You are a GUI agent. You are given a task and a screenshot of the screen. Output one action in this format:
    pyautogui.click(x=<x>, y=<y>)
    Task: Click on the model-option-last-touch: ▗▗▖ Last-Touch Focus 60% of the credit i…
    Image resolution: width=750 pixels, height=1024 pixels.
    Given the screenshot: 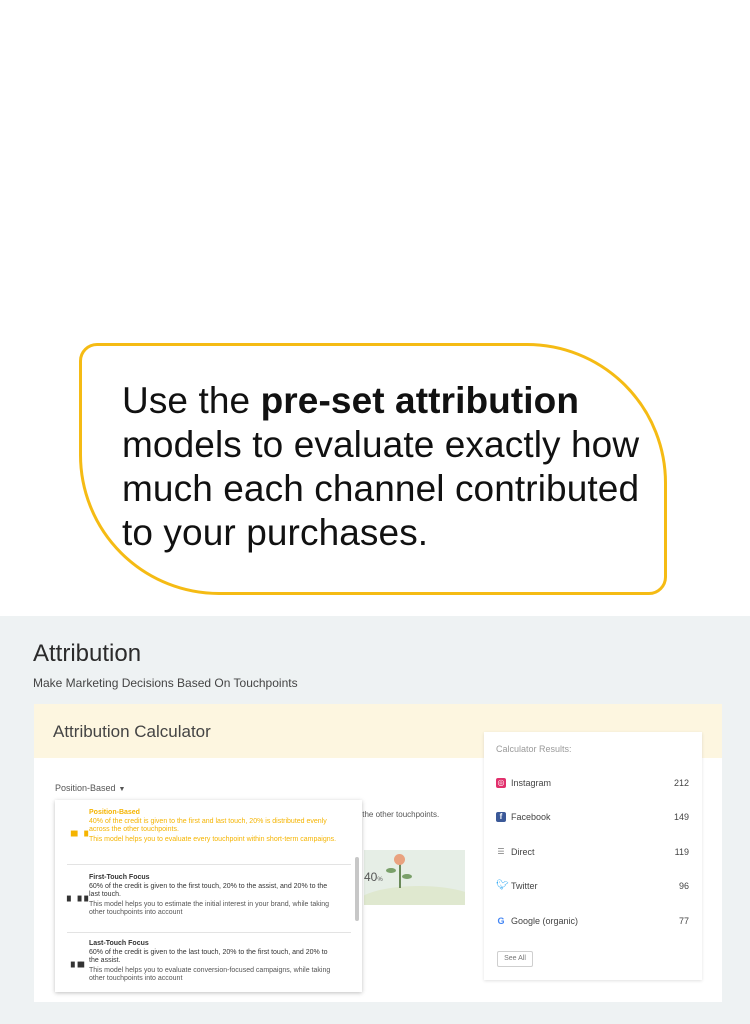 What is the action you would take?
    pyautogui.click(x=209, y=966)
    